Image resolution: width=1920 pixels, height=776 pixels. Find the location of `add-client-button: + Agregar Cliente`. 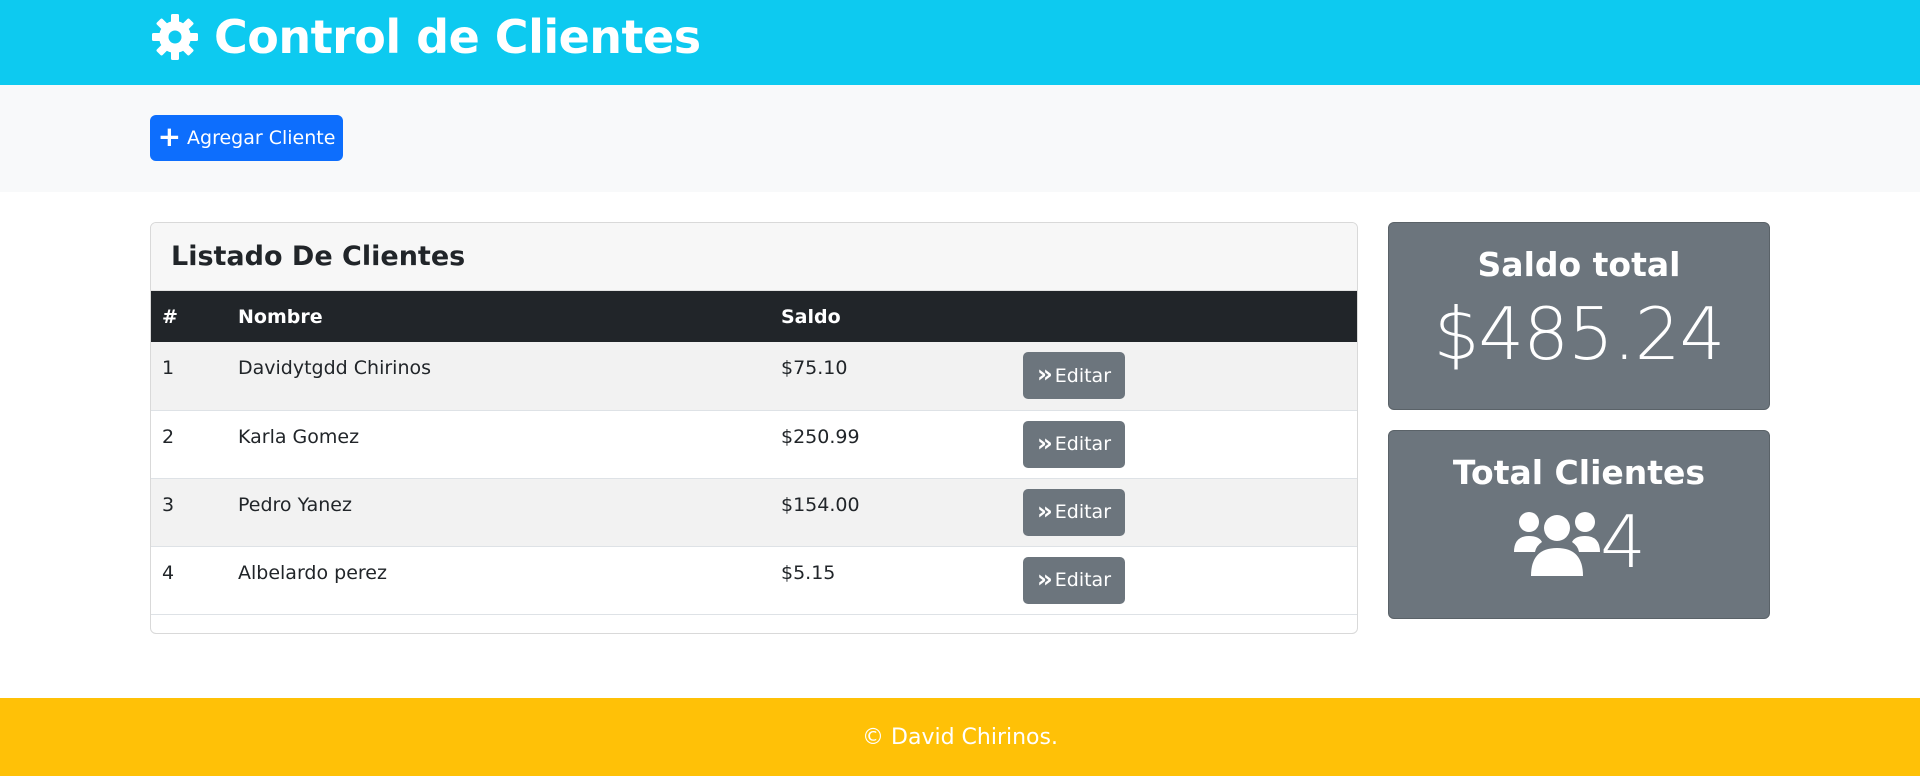

add-client-button: + Agregar Cliente is located at coordinates (246, 138).